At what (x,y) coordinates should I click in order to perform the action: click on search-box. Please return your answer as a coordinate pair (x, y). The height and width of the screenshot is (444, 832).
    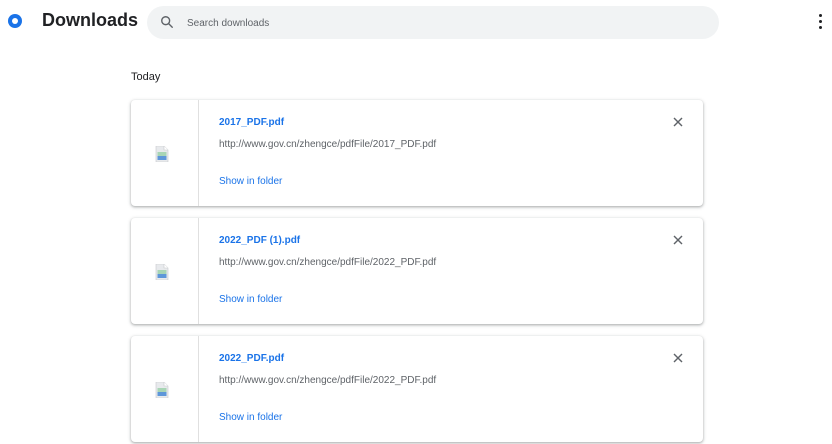
    Looking at the image, I should click on (433, 23).